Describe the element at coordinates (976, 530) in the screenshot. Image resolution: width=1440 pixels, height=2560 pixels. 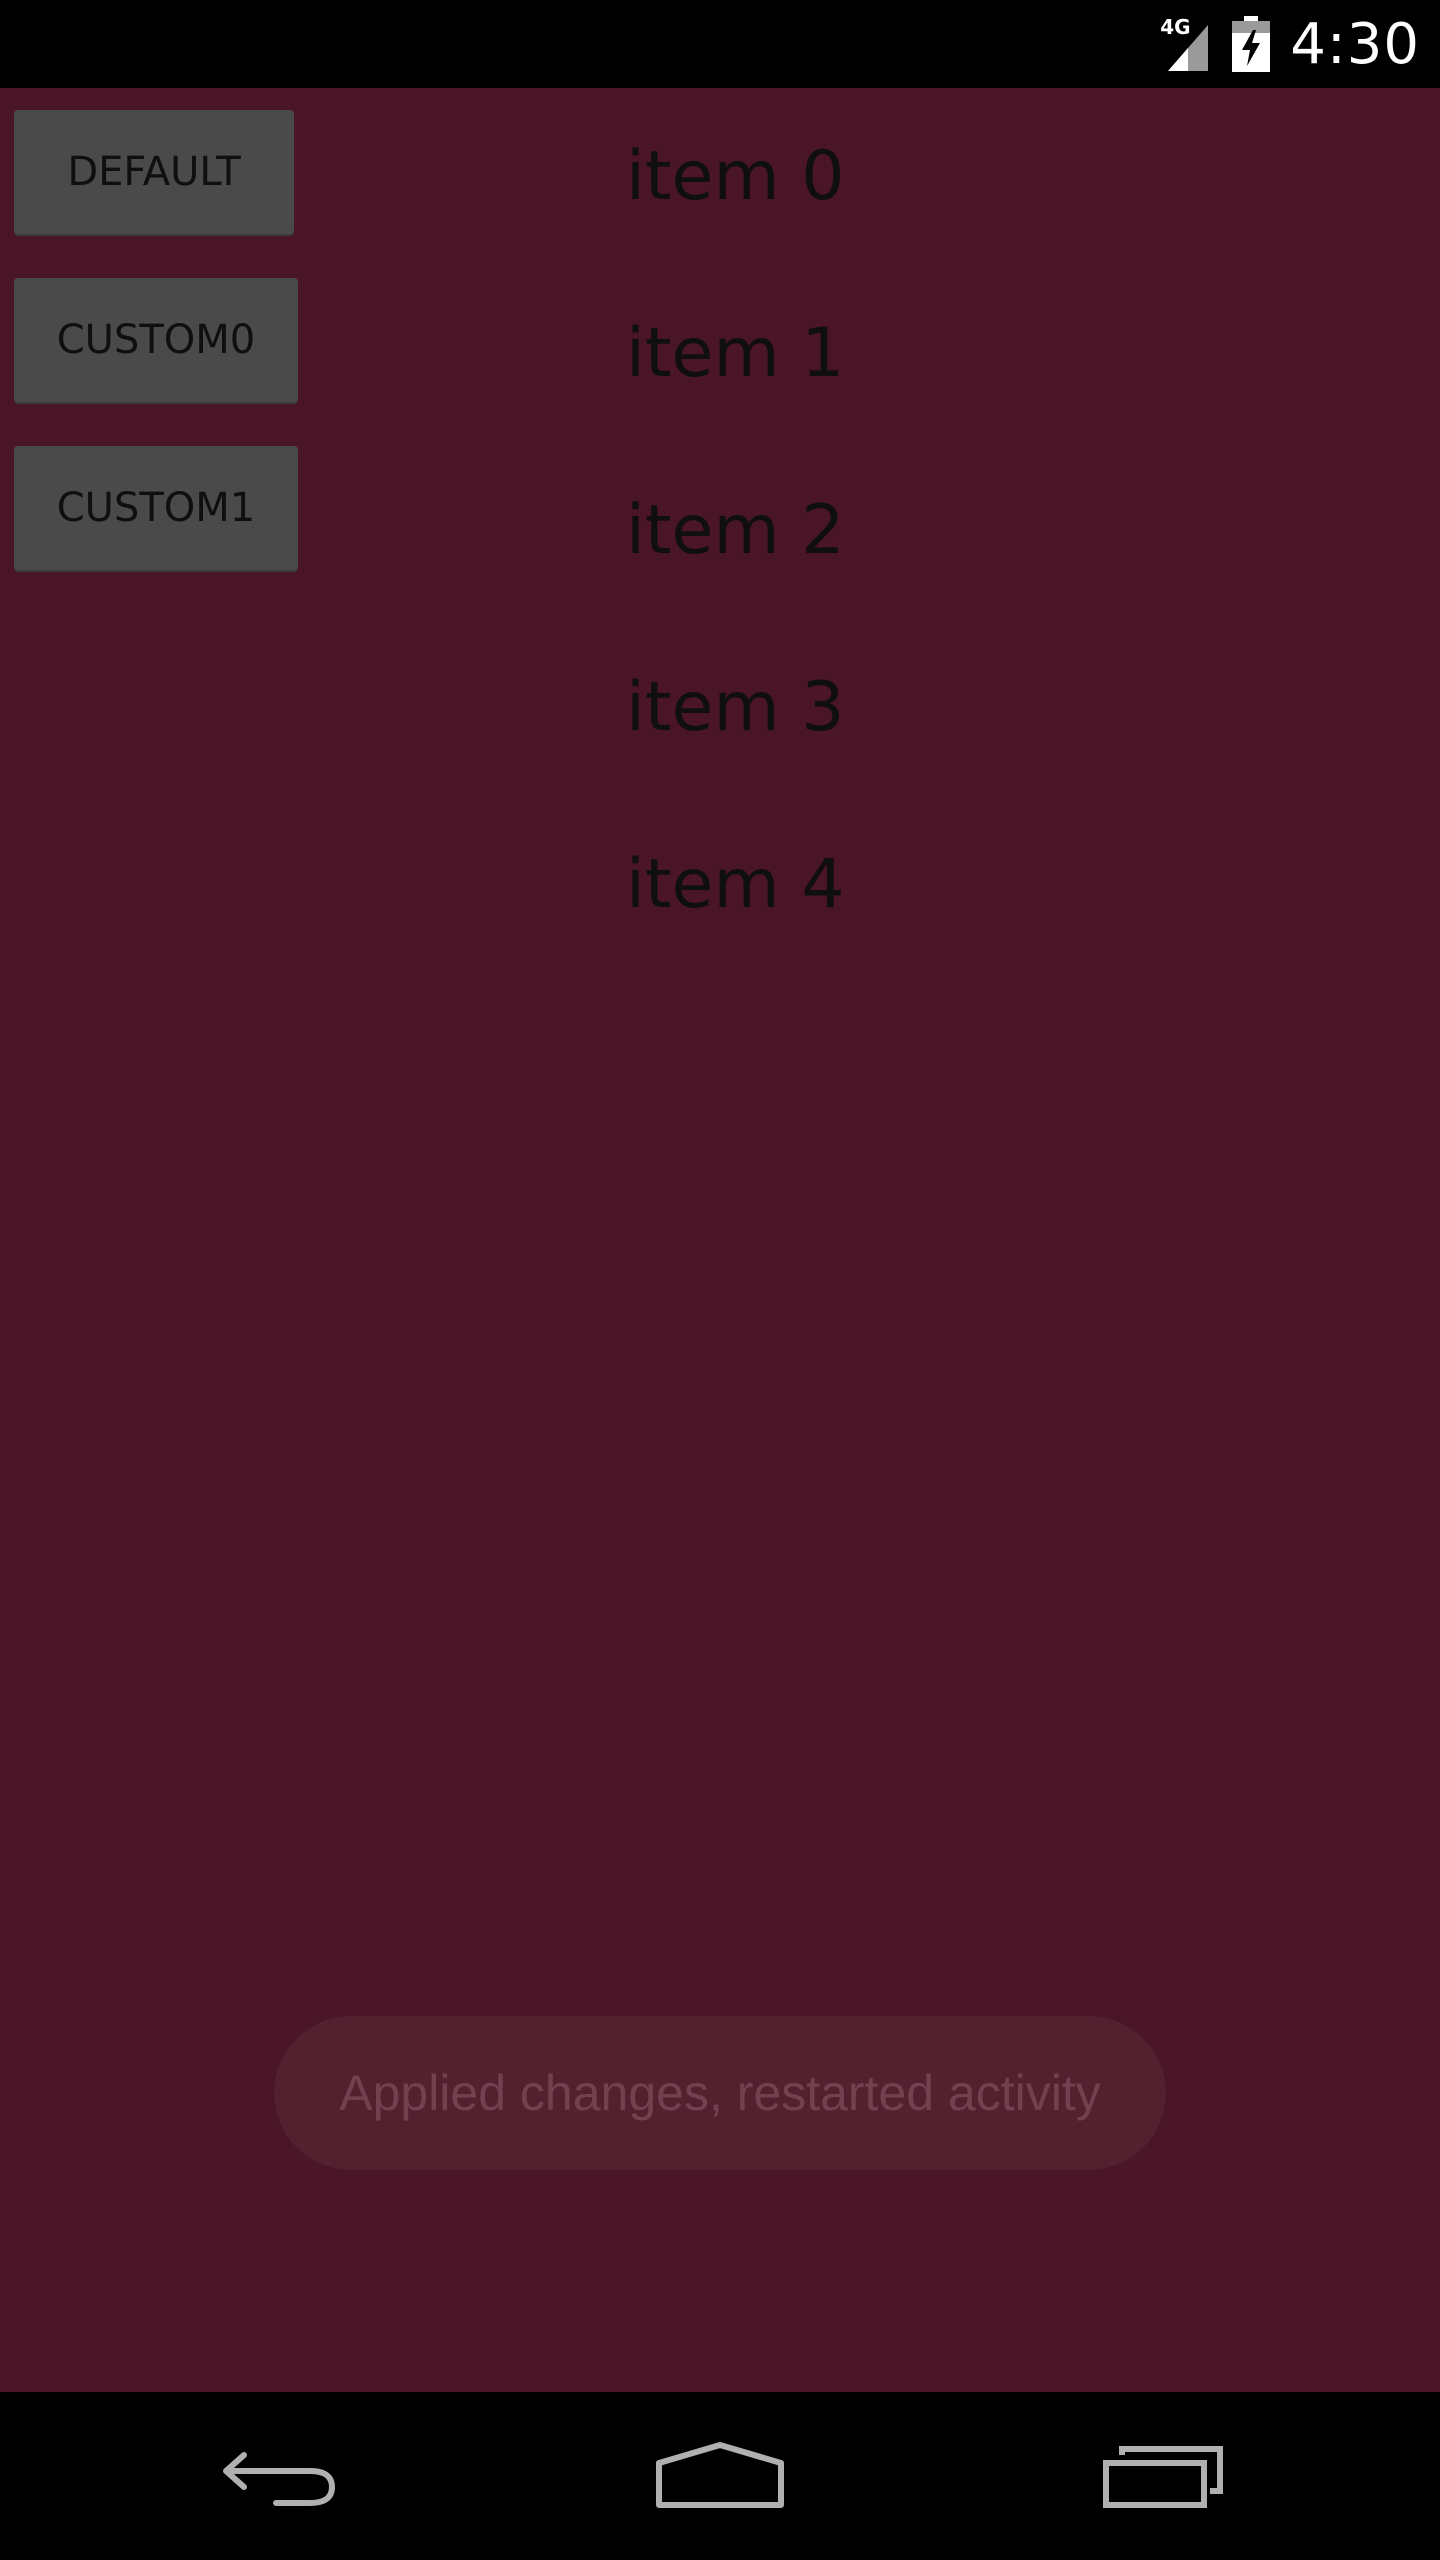
I see `list-item: item 2` at that location.